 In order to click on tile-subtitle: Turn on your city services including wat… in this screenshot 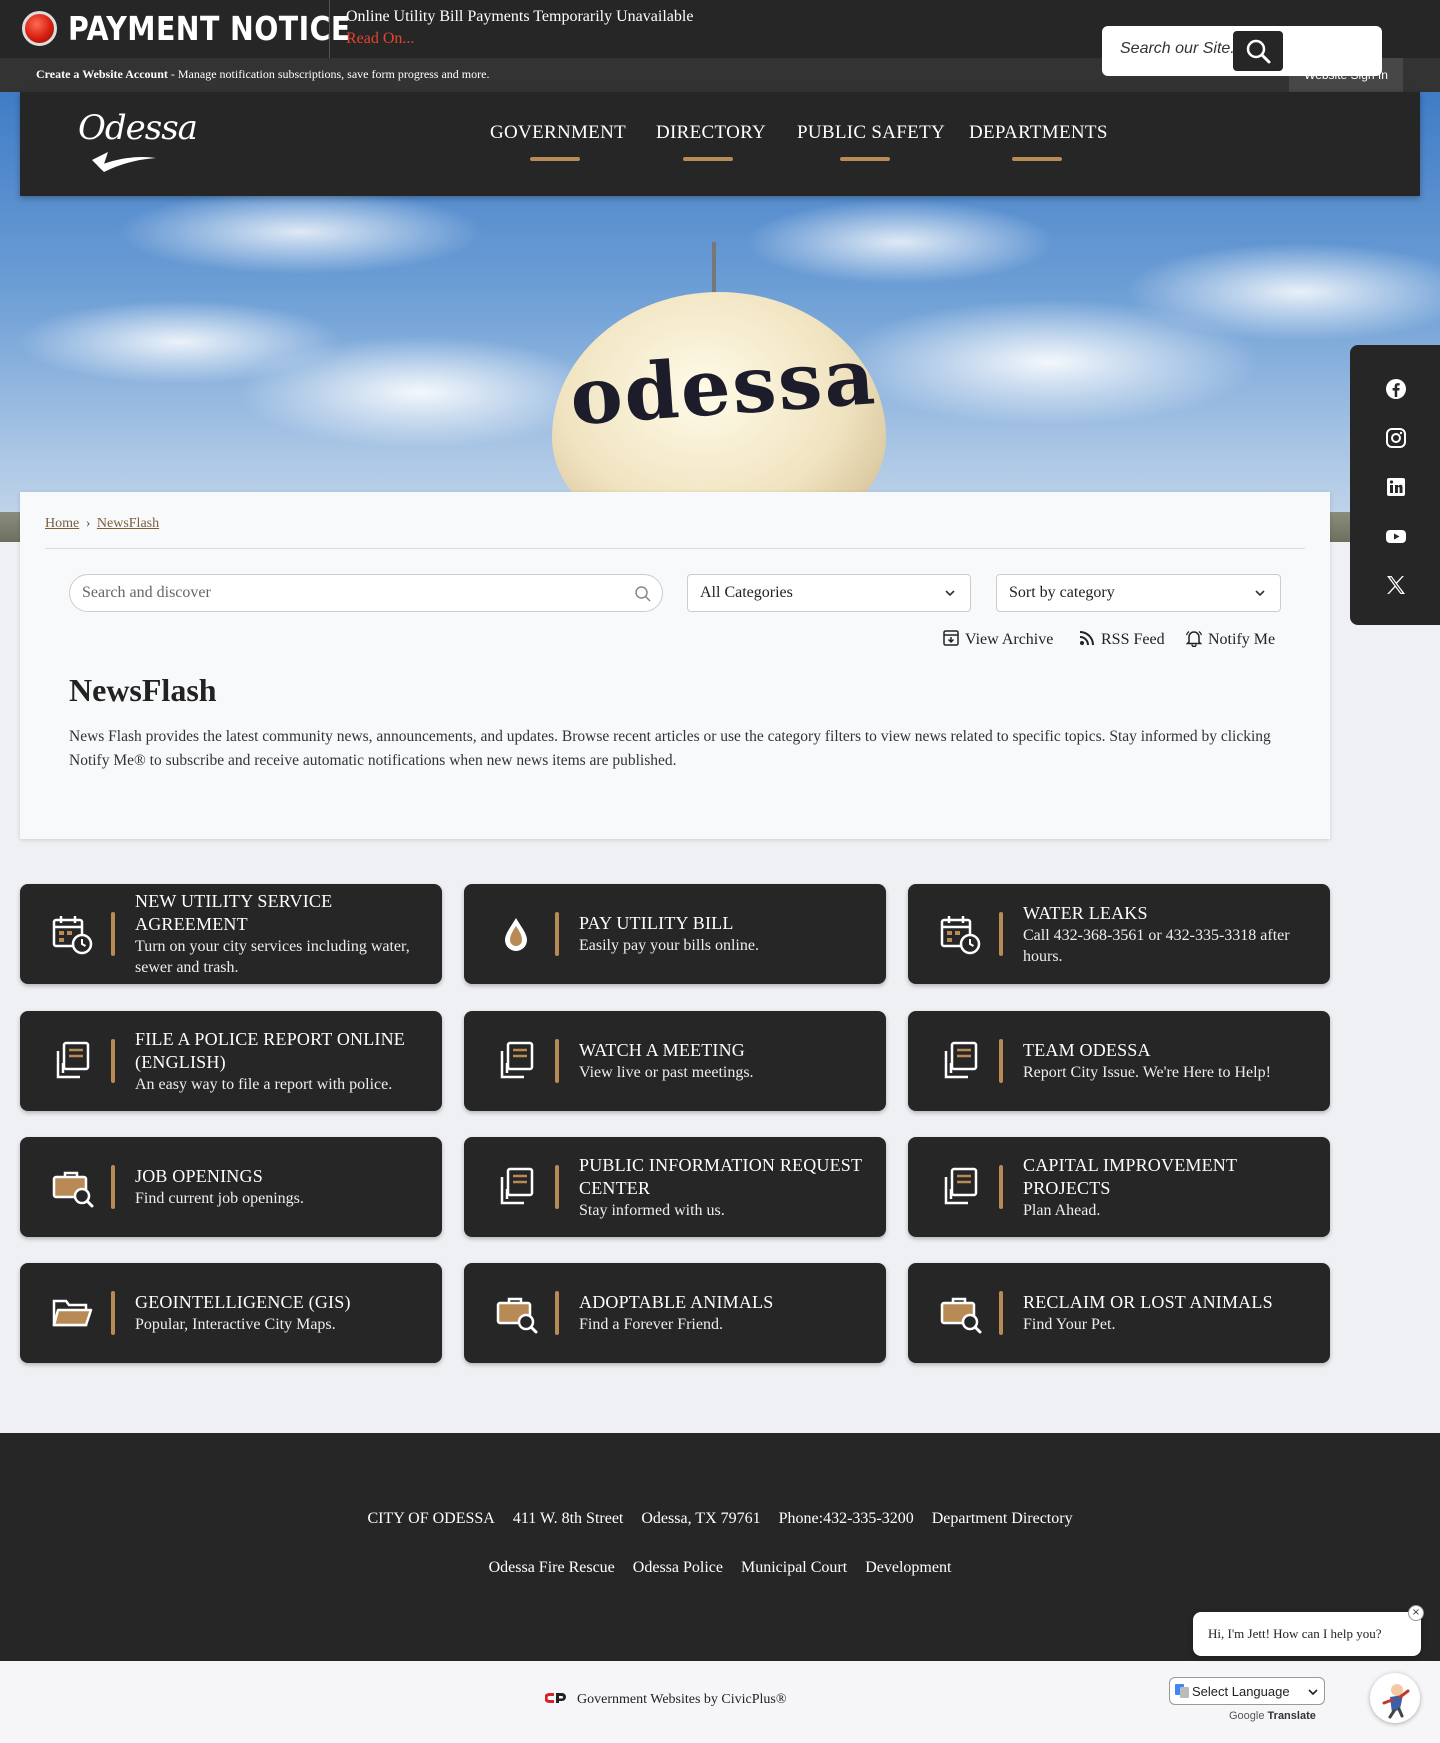, I will do `click(272, 957)`.